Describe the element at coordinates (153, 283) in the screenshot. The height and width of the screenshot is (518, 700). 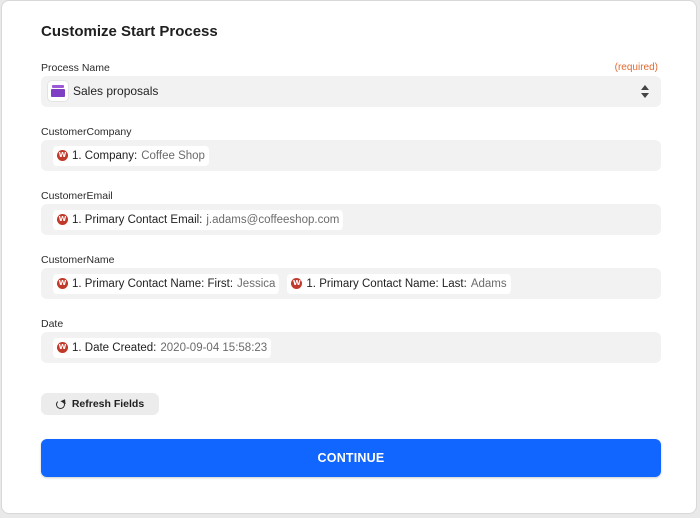
I see `pill-key: 1. Primary Contact Name: First:` at that location.